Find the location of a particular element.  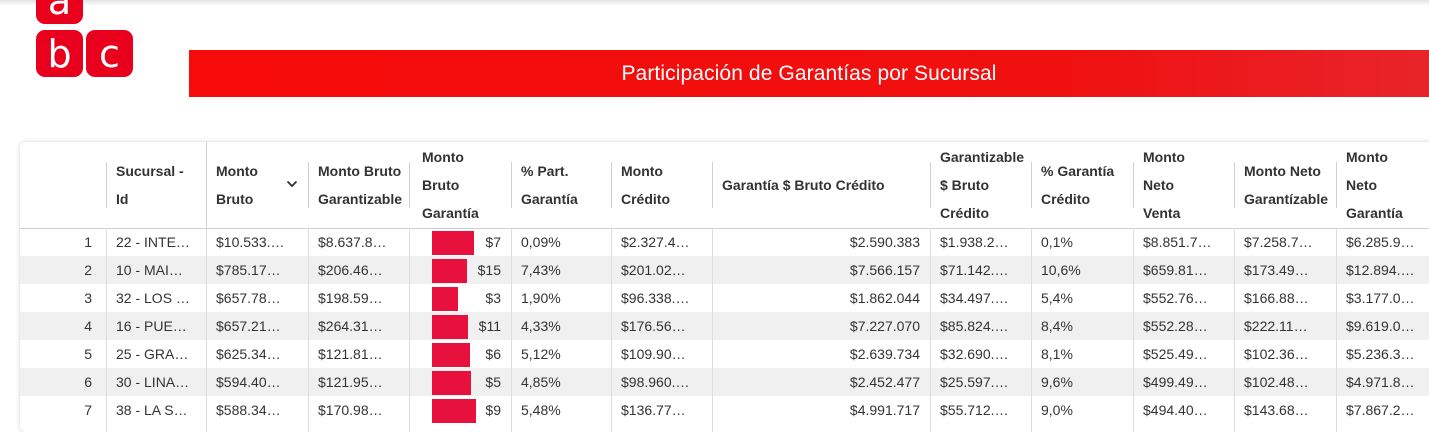

column-header-line: Venta is located at coordinates (1162, 213).